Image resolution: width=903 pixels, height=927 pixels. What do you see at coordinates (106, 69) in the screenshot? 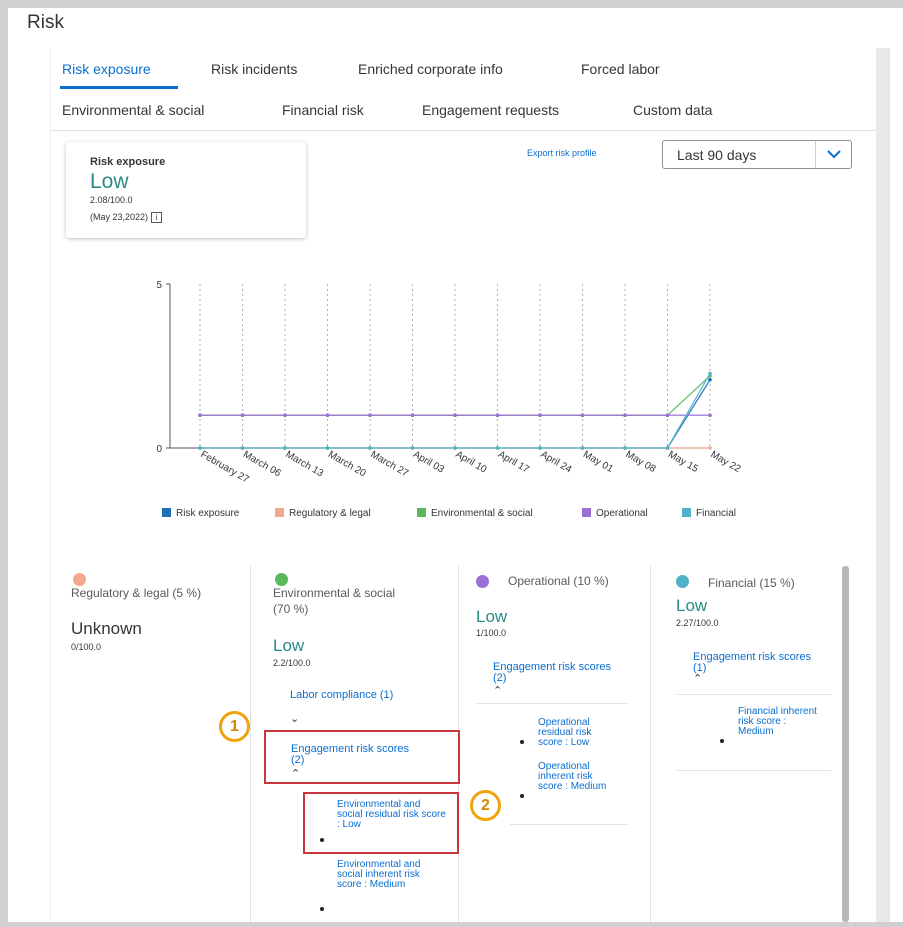
I see `tab-risk-exposure: Risk exposure` at bounding box center [106, 69].